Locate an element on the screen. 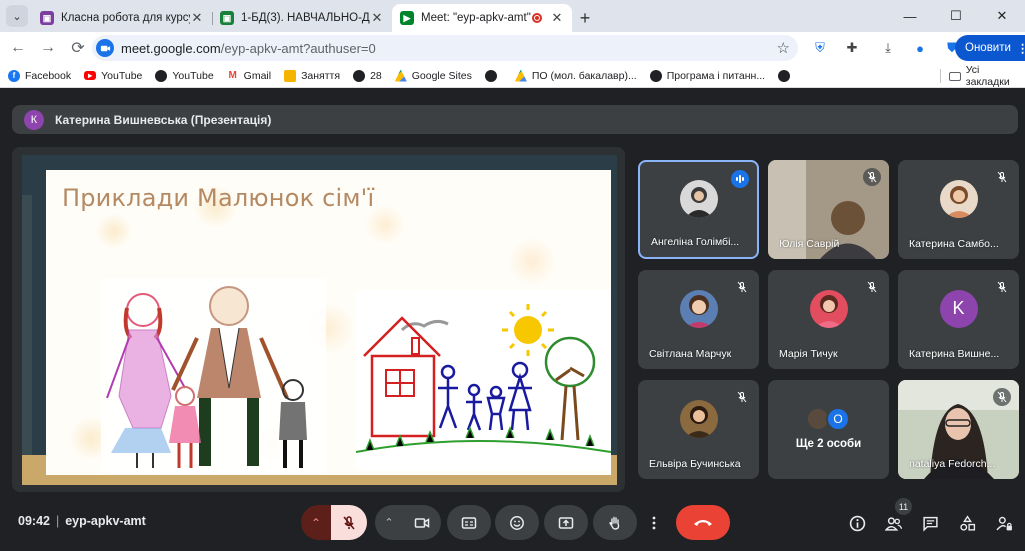  activities-button is located at coordinates (967, 523).